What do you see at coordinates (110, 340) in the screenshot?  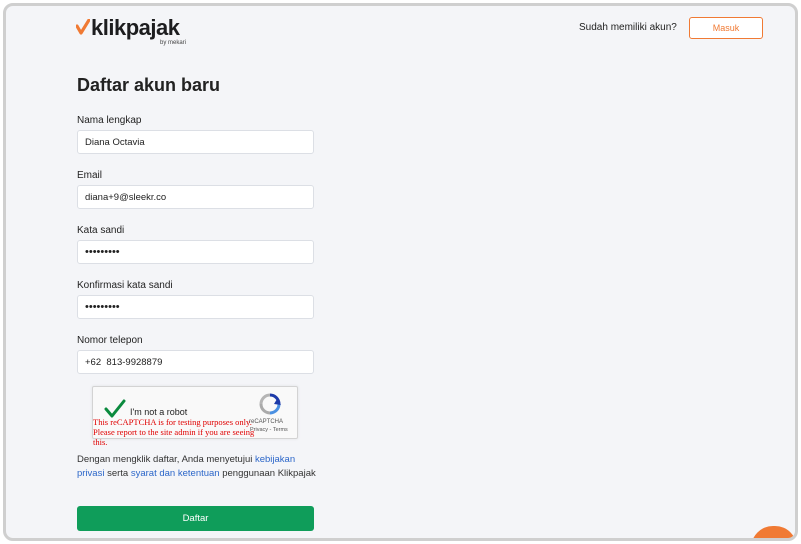 I see `phone-label: Nomor telepon` at bounding box center [110, 340].